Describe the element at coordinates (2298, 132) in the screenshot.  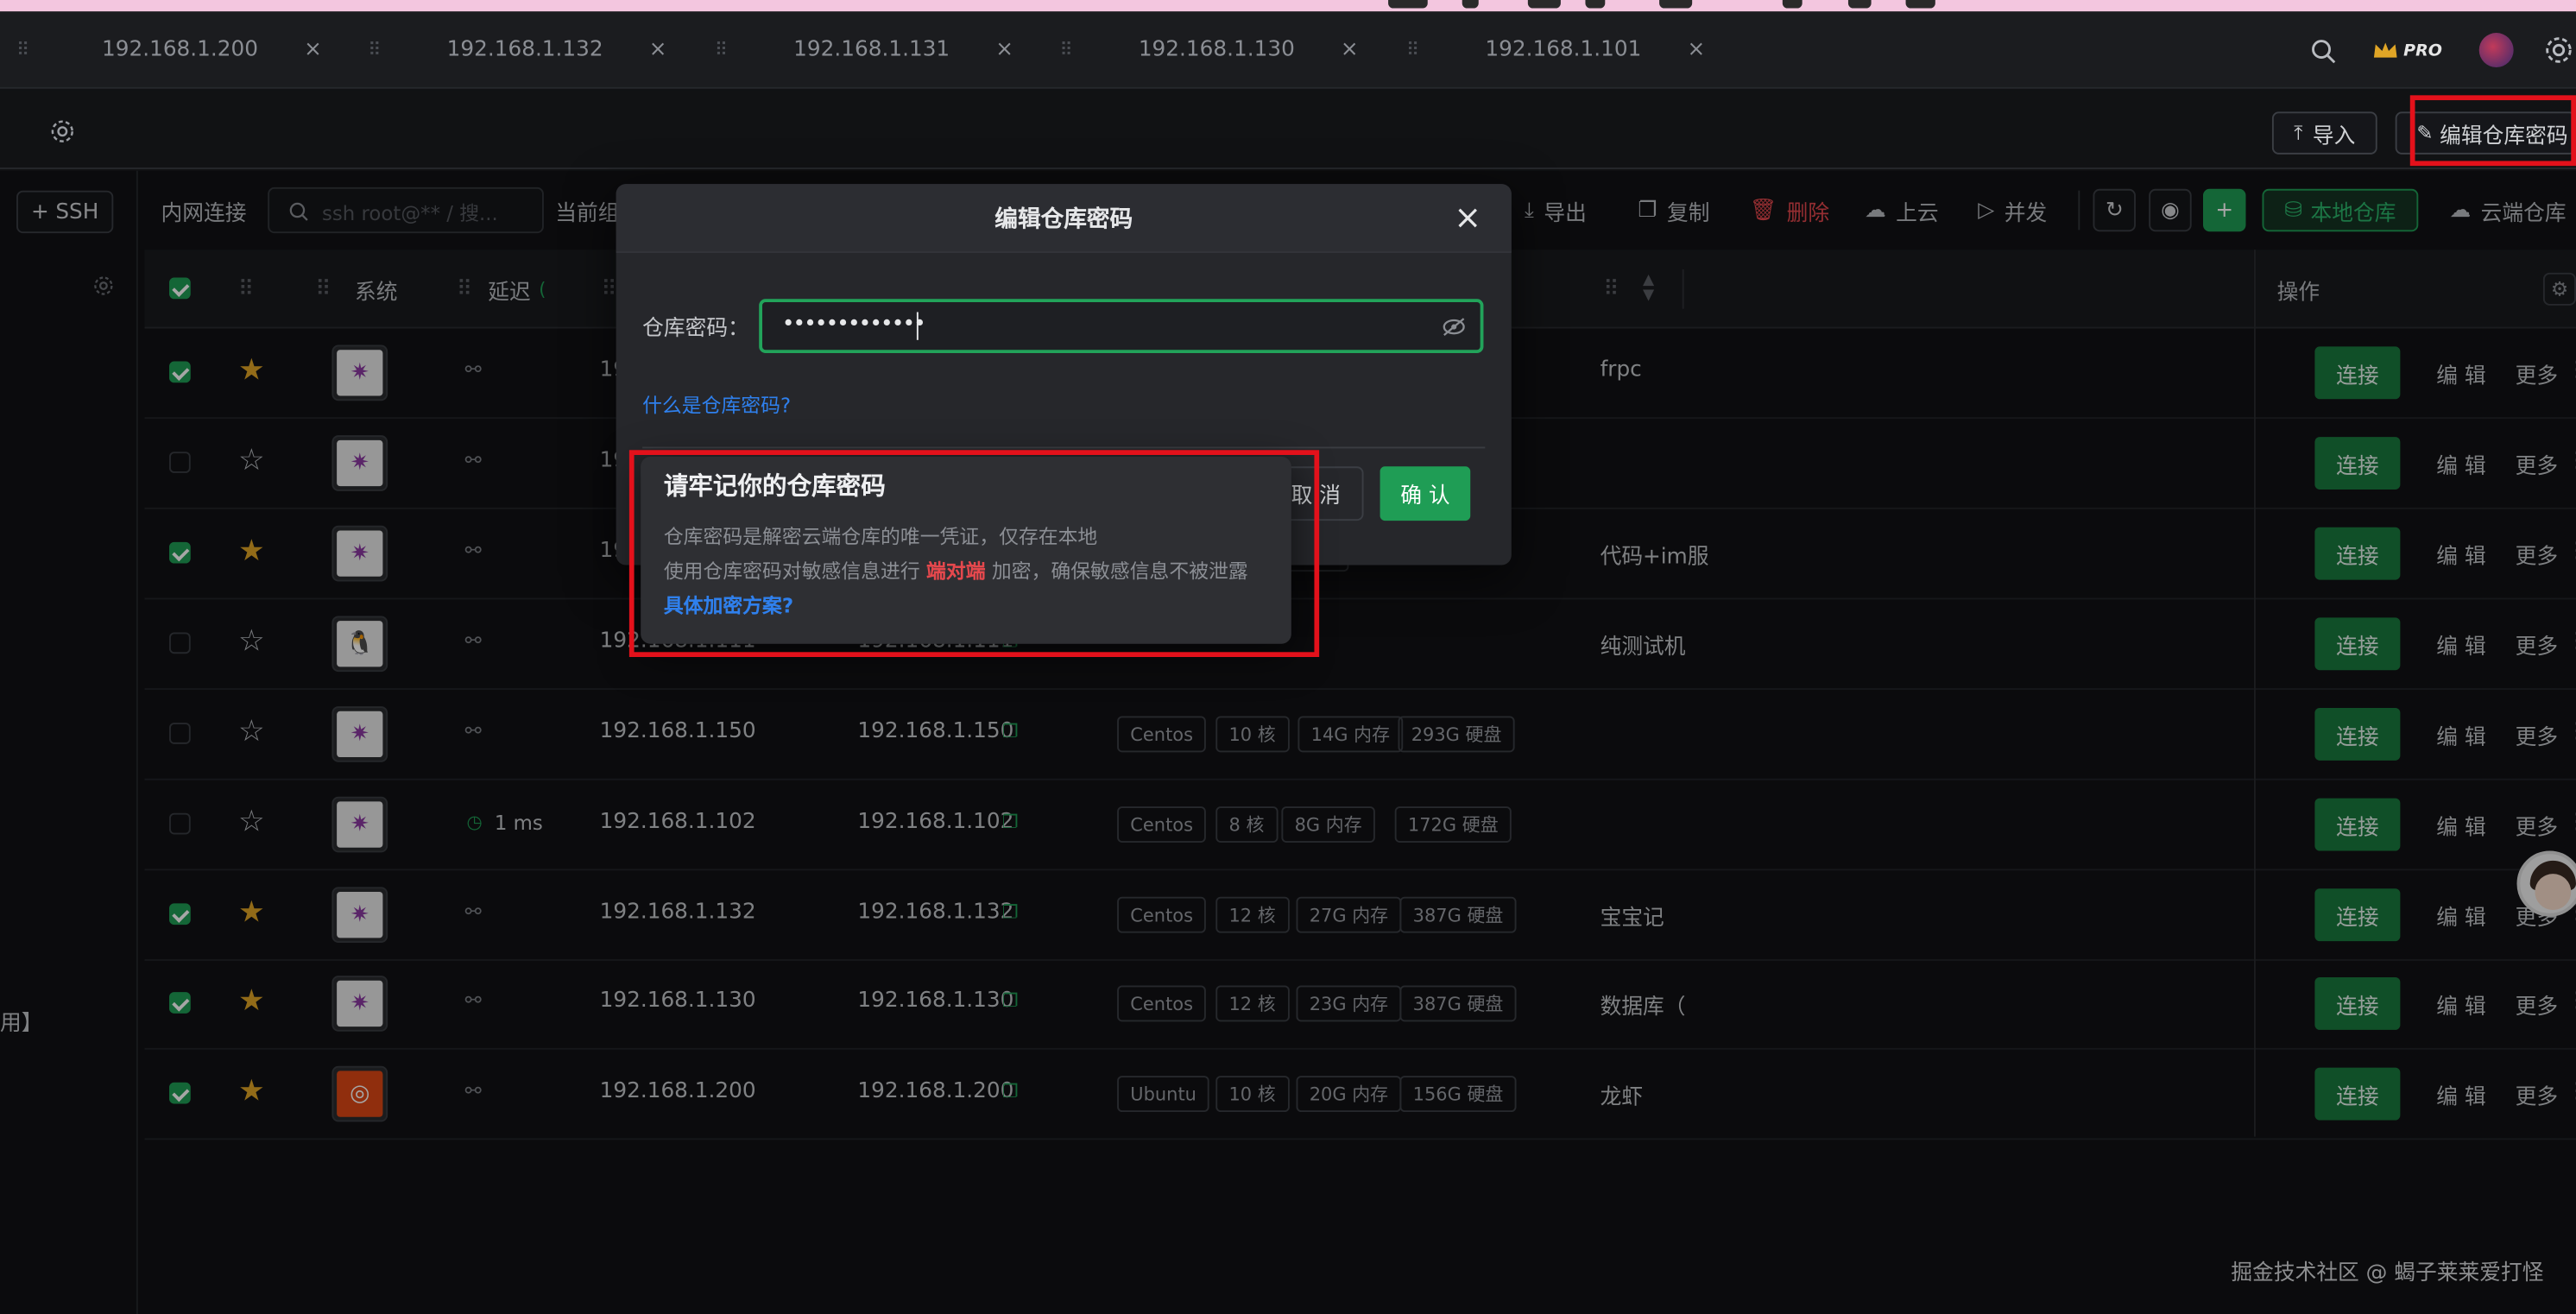
I see `upload-icon: ⤒` at that location.